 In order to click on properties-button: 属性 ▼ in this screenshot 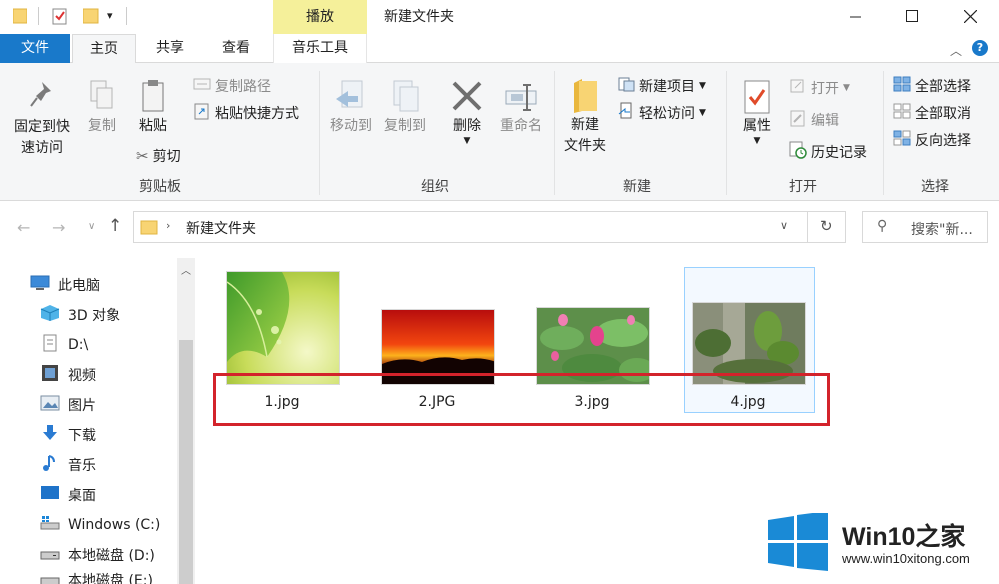, I will do `click(757, 112)`.